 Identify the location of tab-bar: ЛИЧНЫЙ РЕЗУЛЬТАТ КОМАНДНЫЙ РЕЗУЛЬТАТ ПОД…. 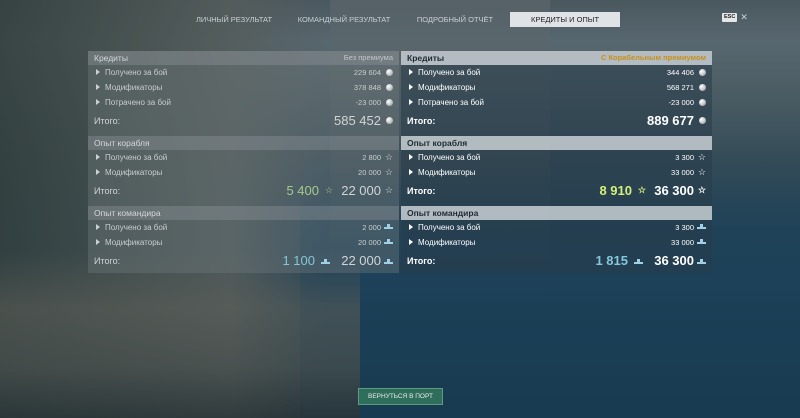
(400, 19).